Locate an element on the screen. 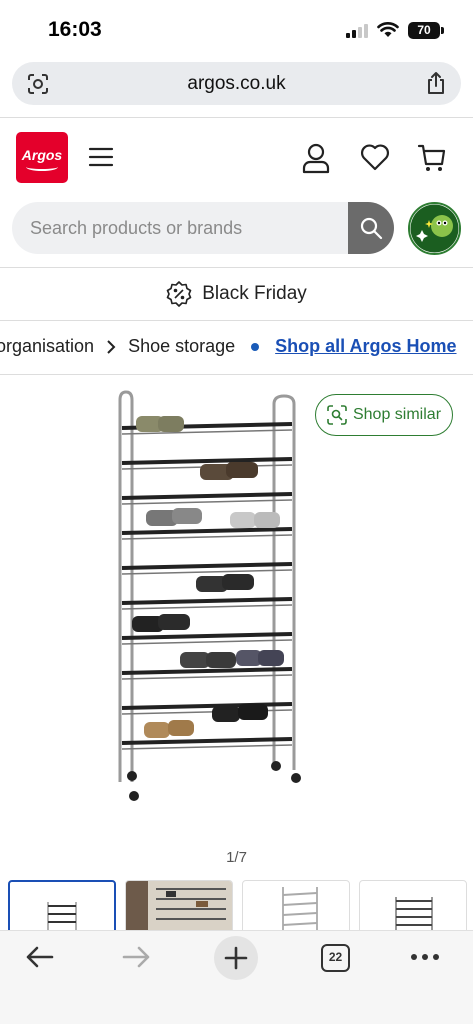  search-button is located at coordinates (371, 228).